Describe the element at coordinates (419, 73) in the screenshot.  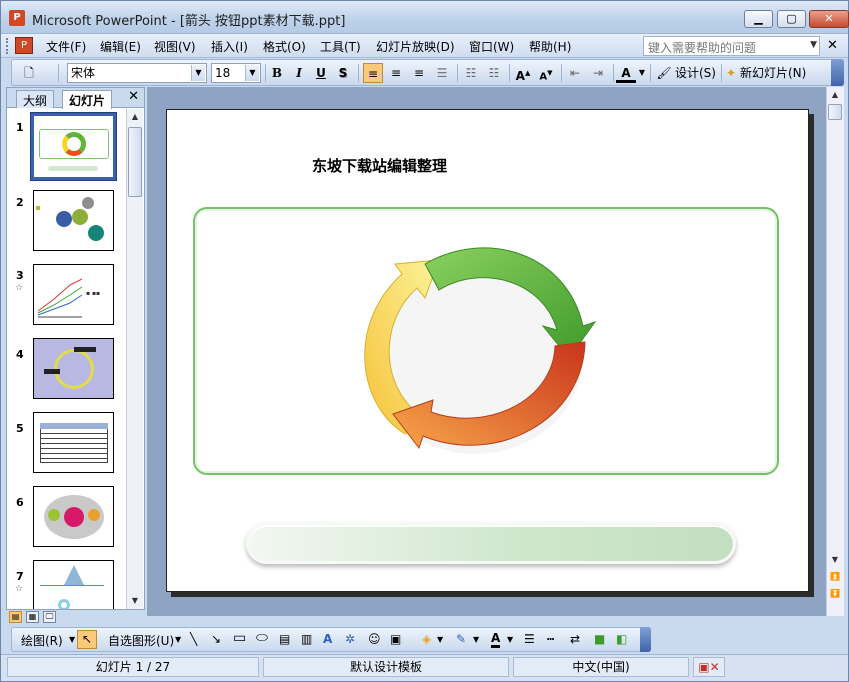
I see `align-right-button: ≡` at that location.